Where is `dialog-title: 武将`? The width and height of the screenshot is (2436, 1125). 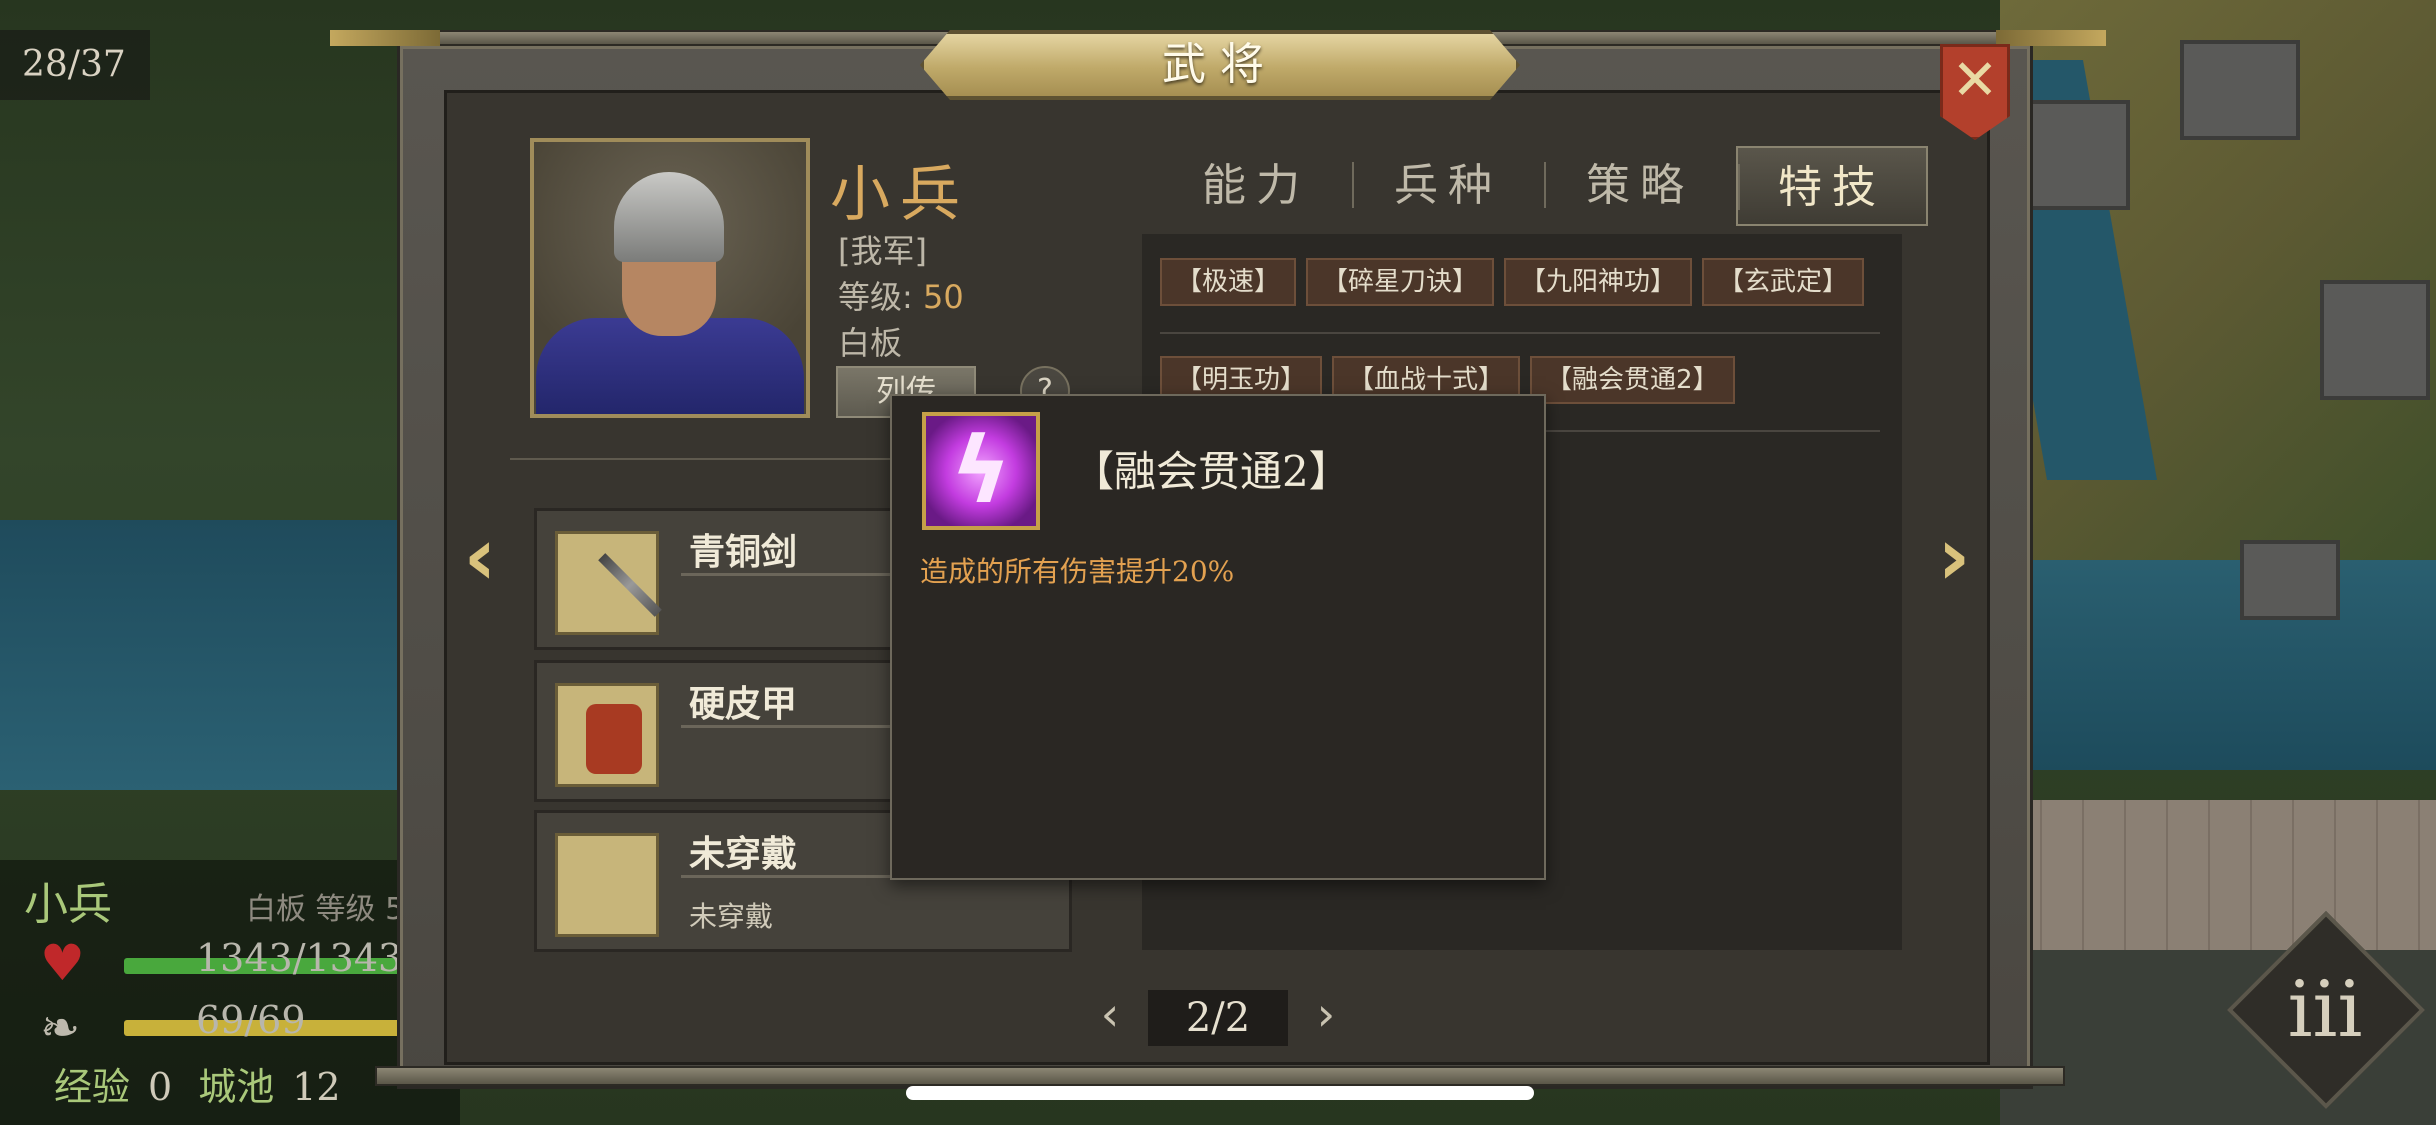 dialog-title: 武将 is located at coordinates (1220, 64).